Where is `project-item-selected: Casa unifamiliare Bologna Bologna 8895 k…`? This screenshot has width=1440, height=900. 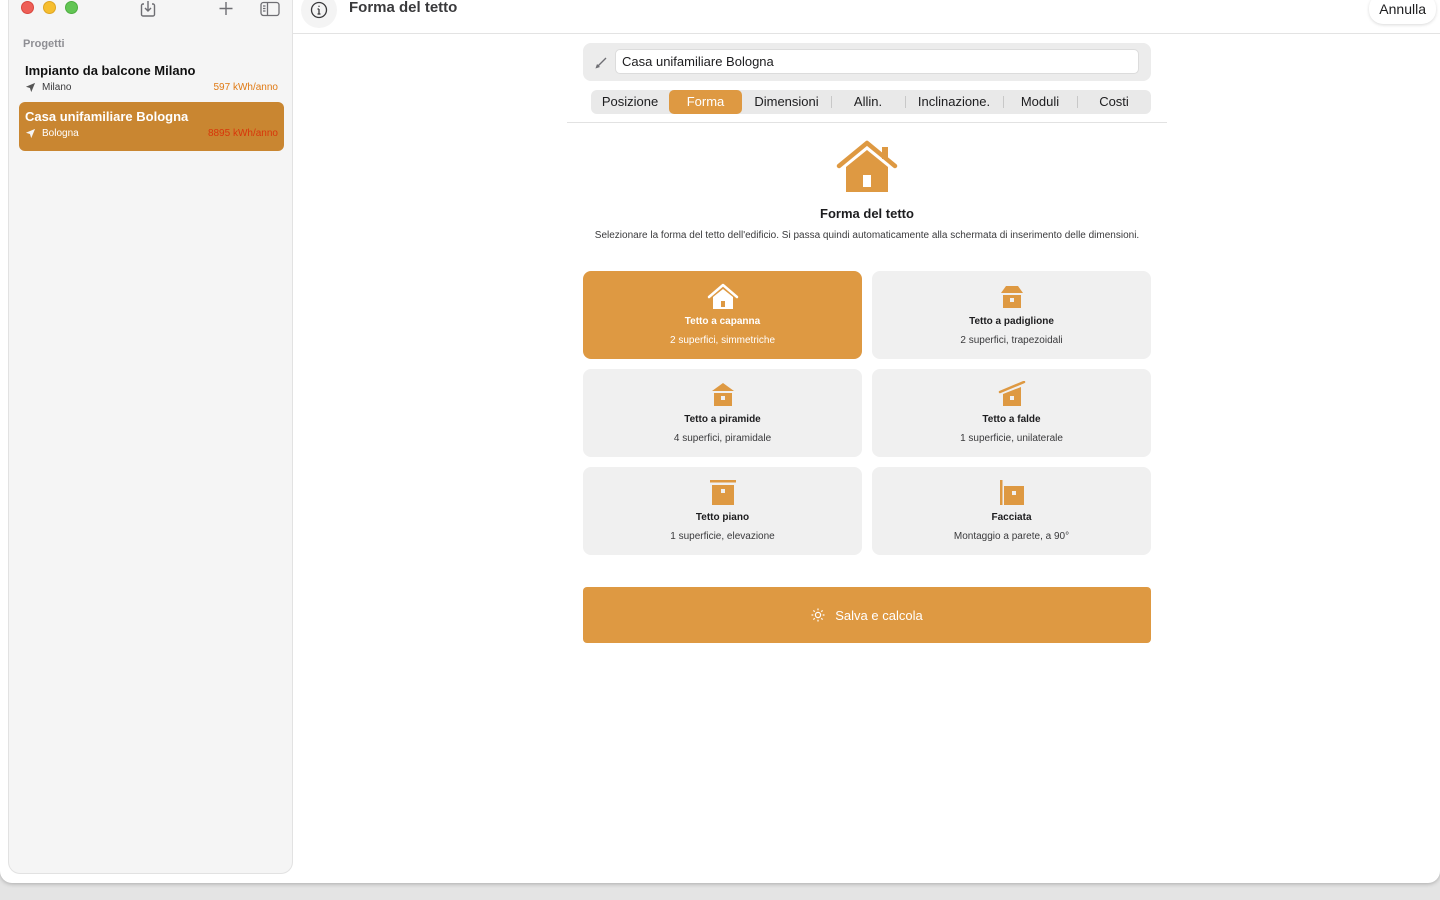
project-item-selected: Casa unifamiliare Bologna Bologna 8895 k… is located at coordinates (151, 126).